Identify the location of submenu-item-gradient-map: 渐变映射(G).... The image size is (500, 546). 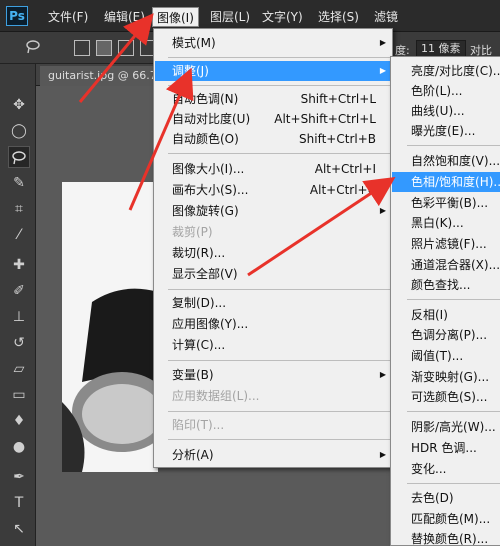
(450, 377).